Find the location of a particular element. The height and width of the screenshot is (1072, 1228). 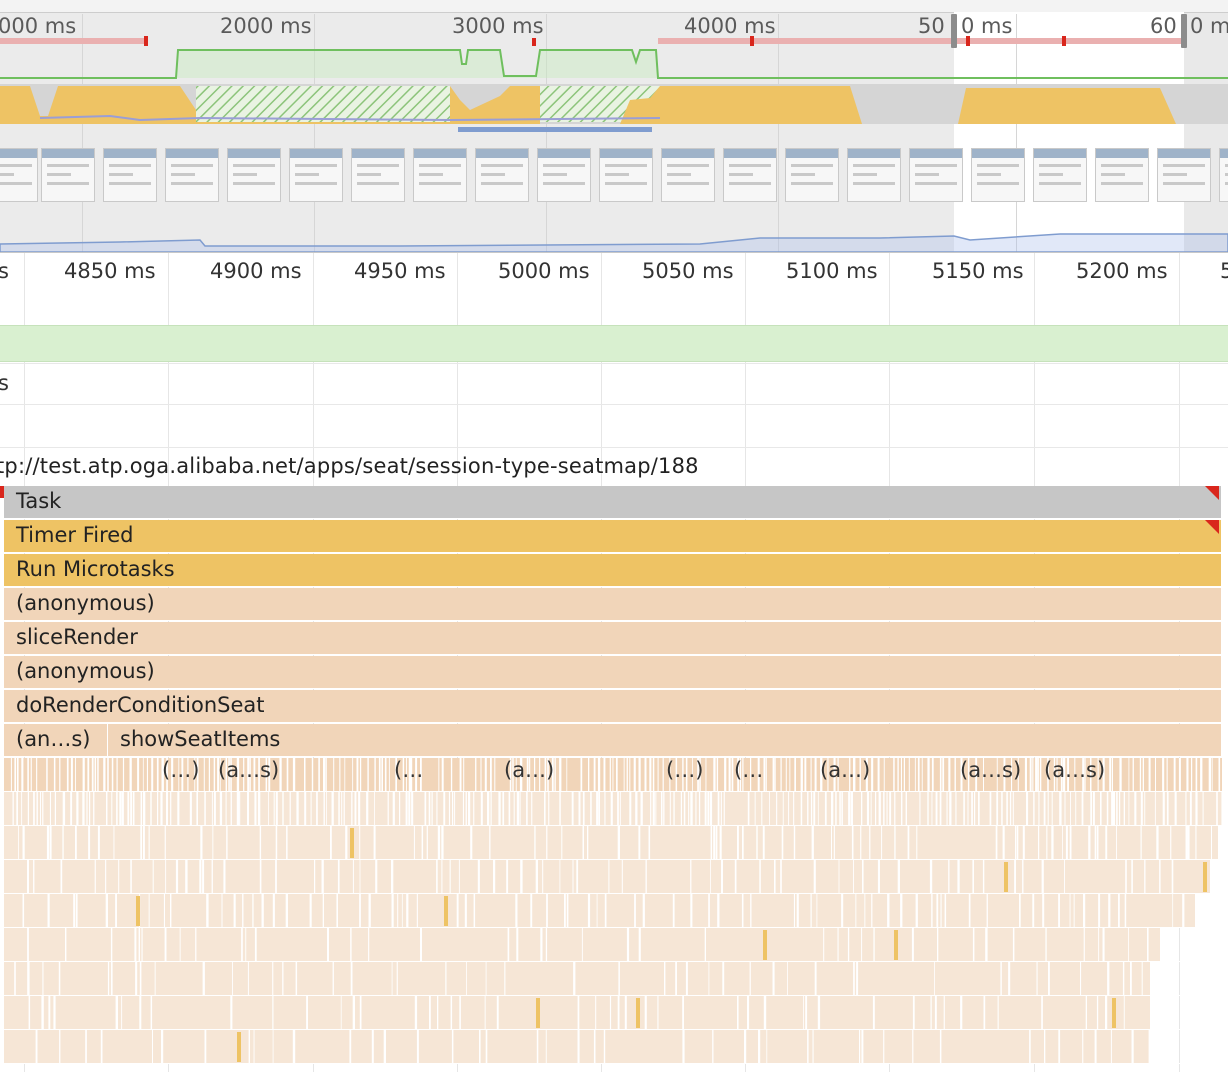

frames-track is located at coordinates (614, 343).